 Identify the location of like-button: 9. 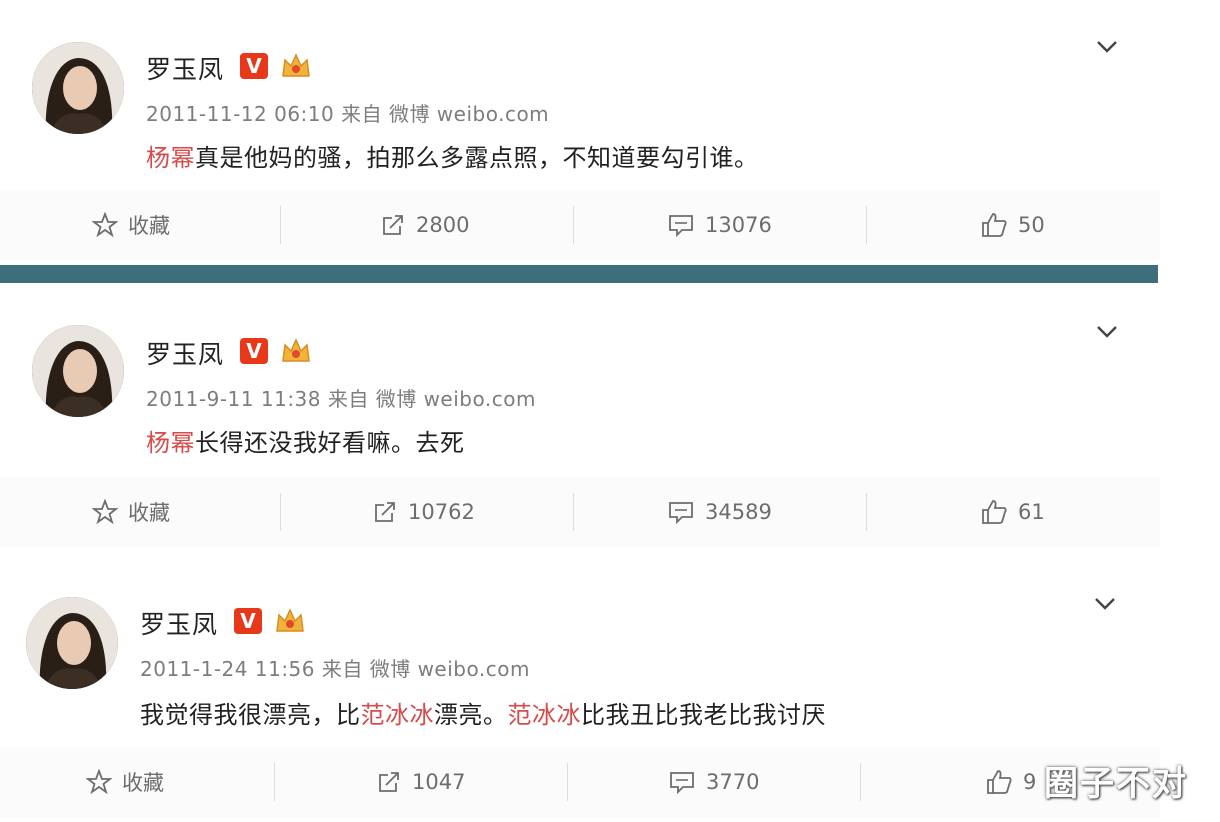
(1010, 782).